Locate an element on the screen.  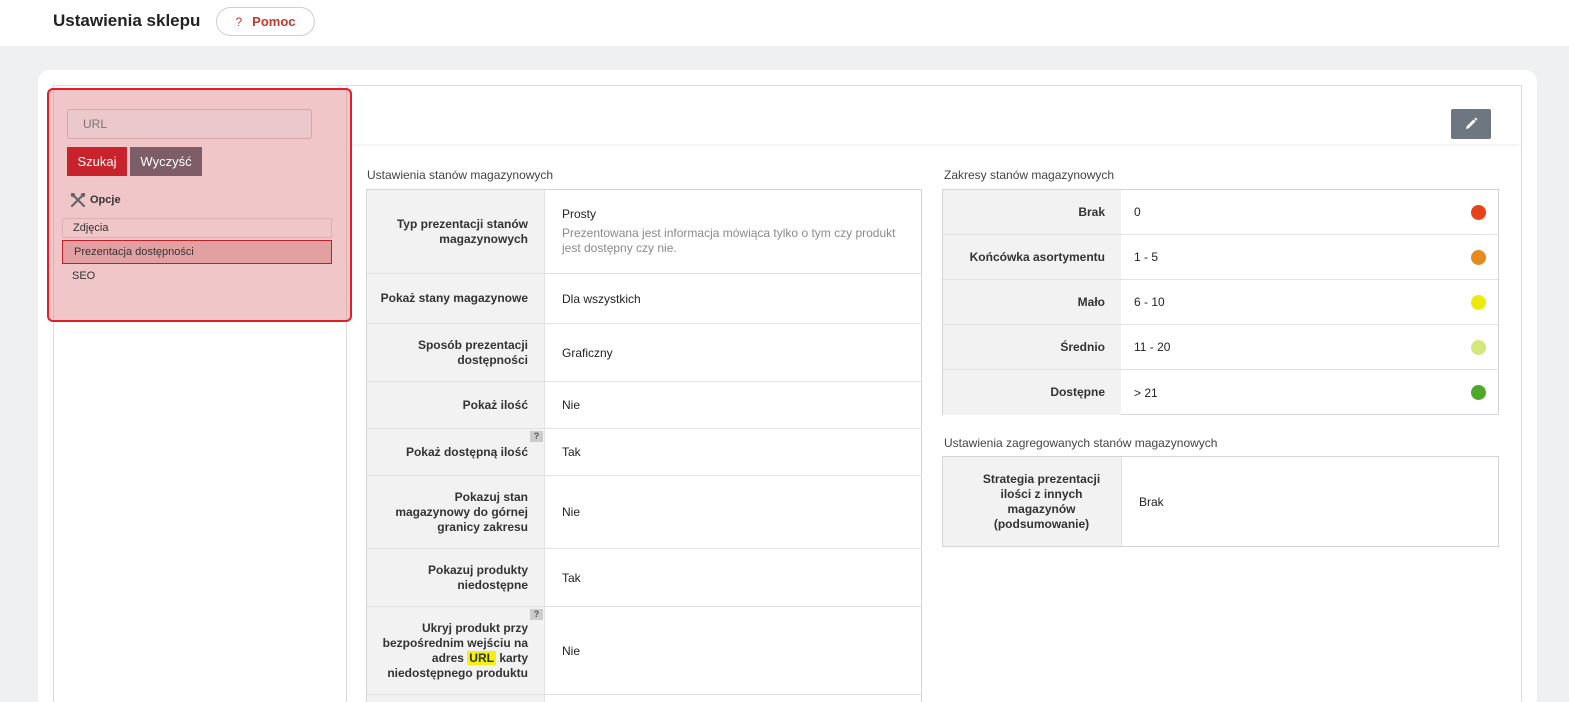
sidebar-item-seo: SEO is located at coordinates (197, 277).